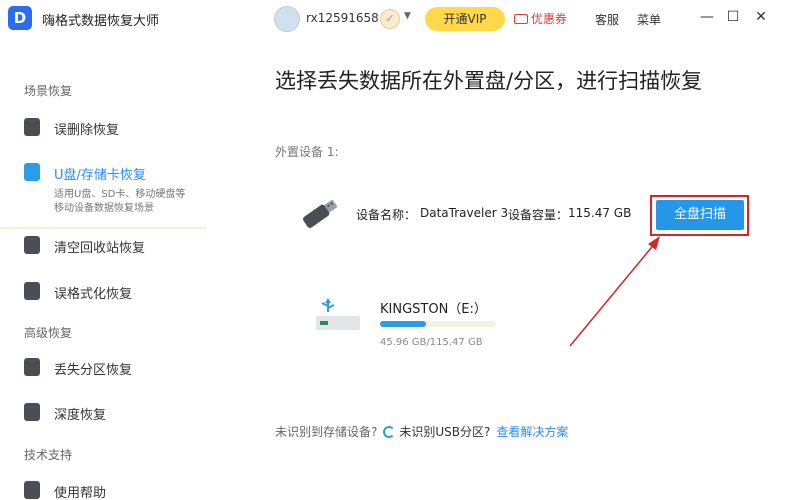 The image size is (787, 500). Describe the element at coordinates (320, 213) in the screenshot. I see `usb-stick-icon` at that location.